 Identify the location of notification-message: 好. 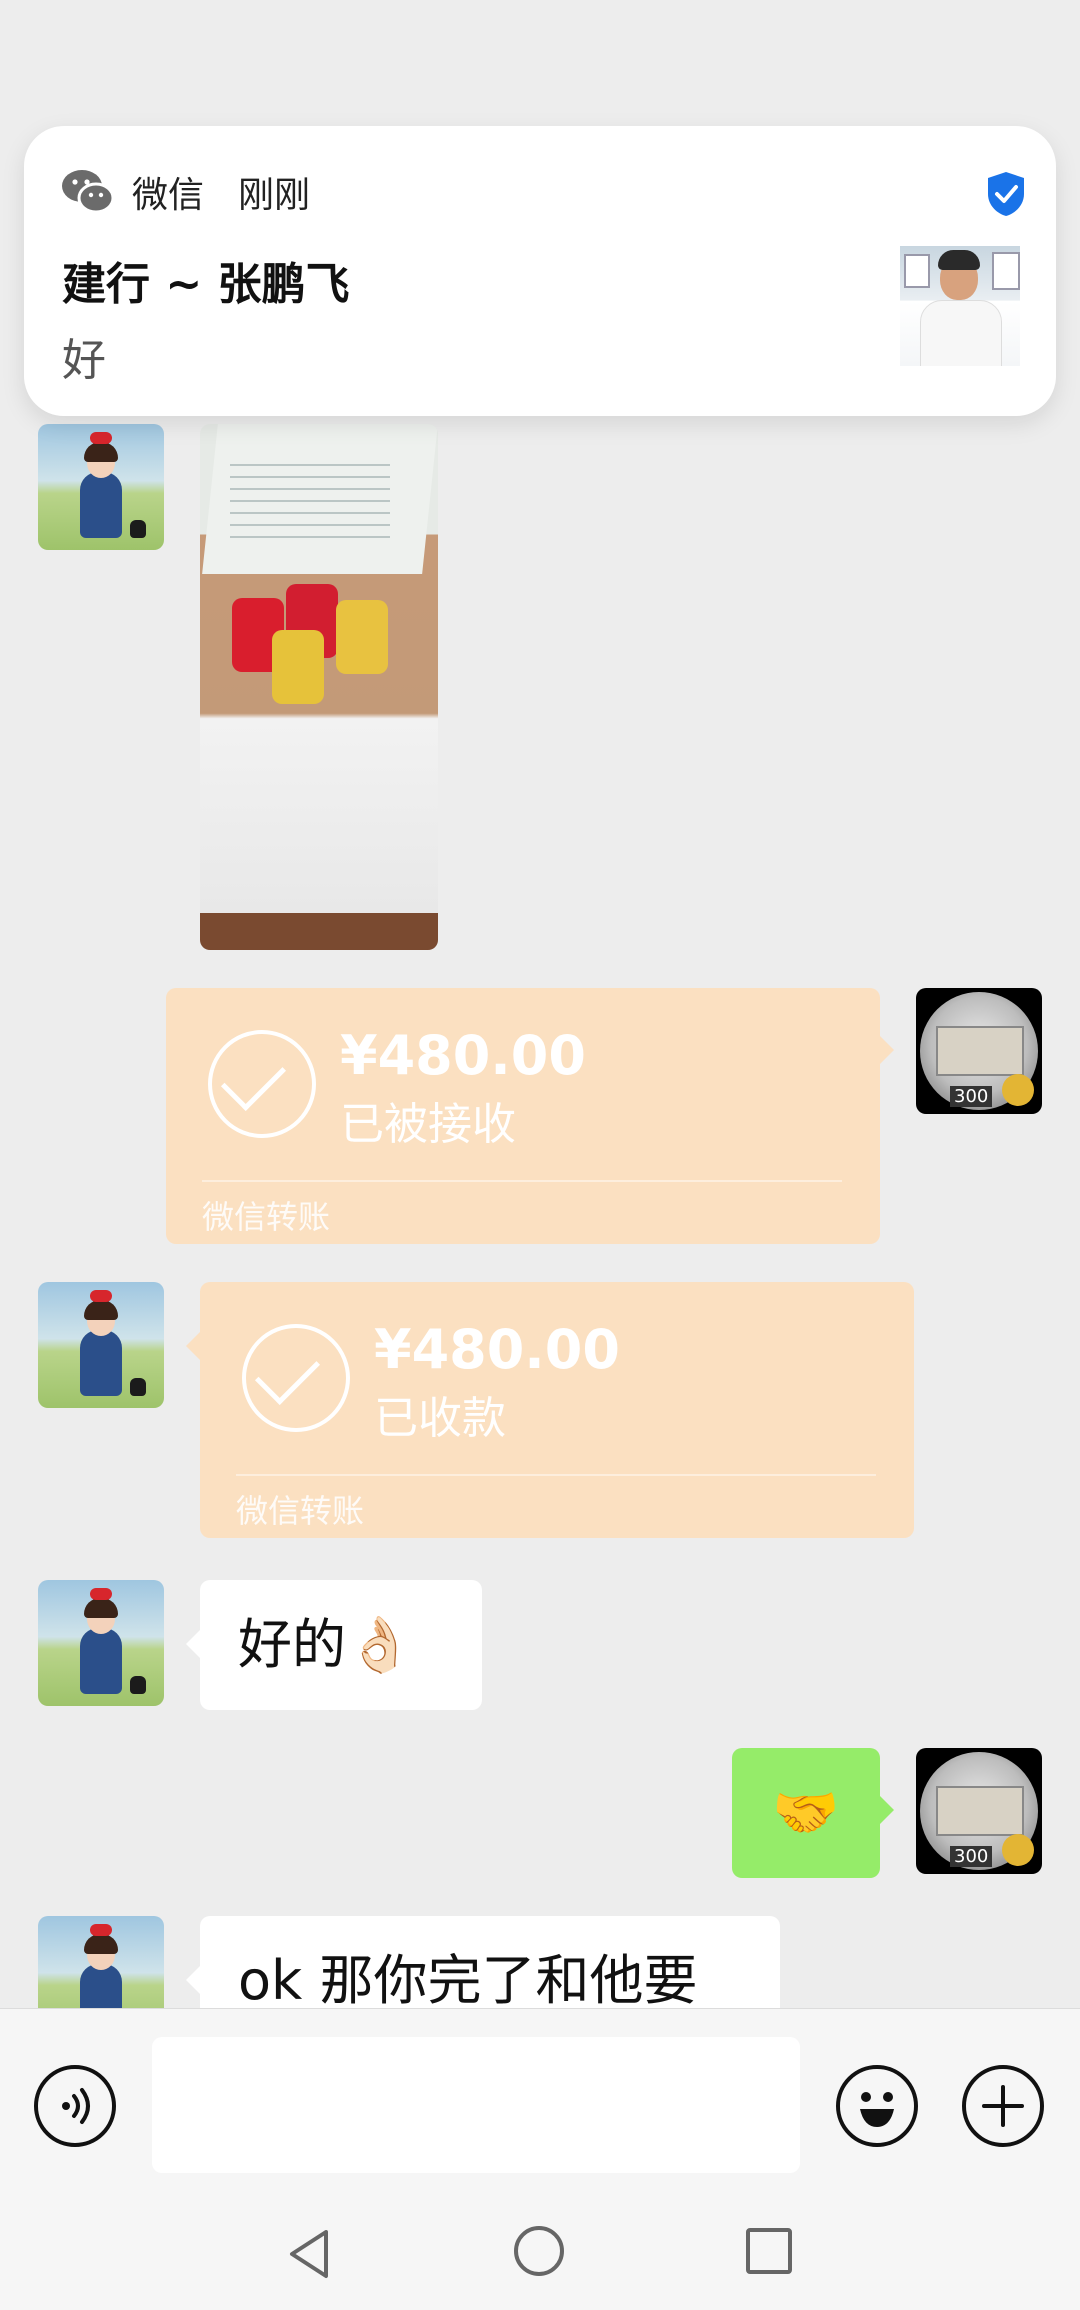
(84, 360).